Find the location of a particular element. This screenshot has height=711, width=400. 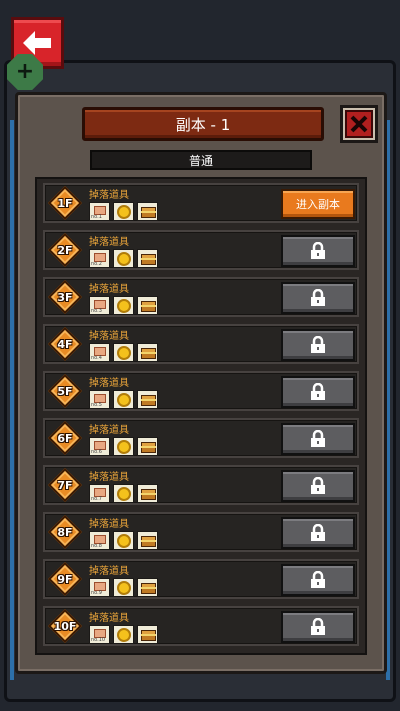

close-x-icon is located at coordinates (359, 124).